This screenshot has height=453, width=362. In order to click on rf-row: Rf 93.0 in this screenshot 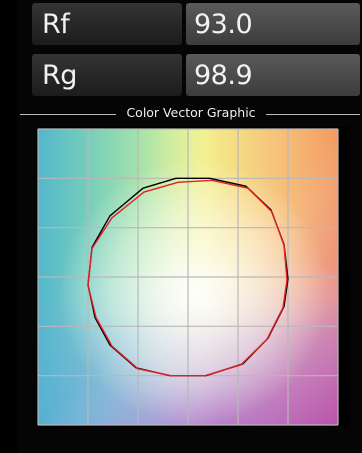, I will do `click(196, 24)`.